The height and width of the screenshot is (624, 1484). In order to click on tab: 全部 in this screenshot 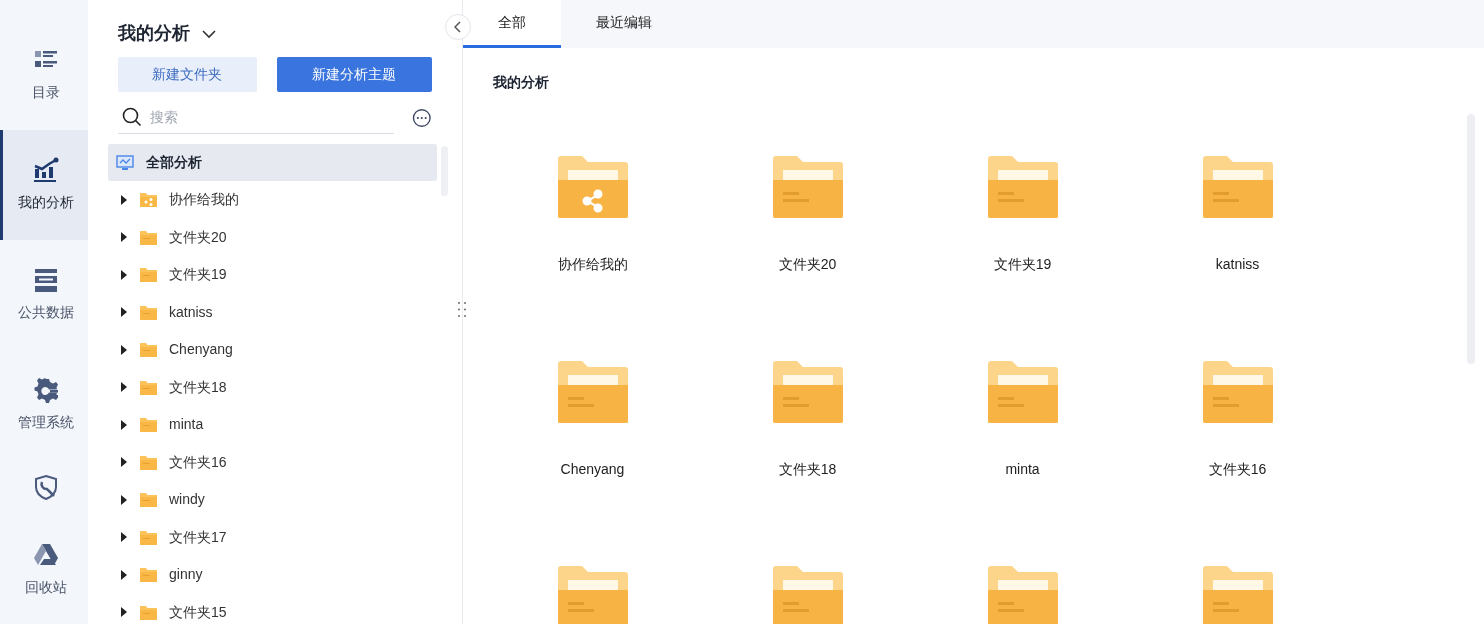, I will do `click(512, 24)`.